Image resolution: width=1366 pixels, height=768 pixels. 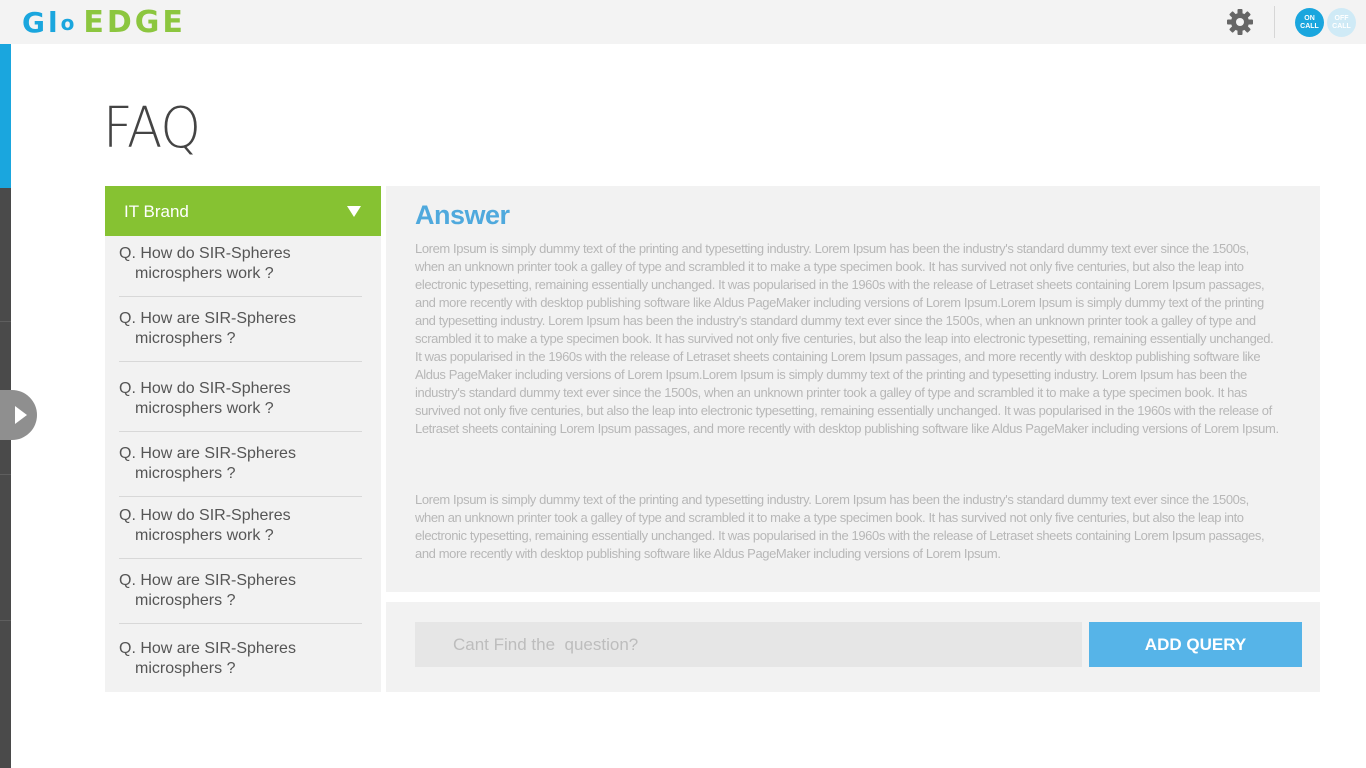 What do you see at coordinates (683, 22) in the screenshot?
I see `top-bar: Gl o EDGE ON CALL OFF CALL` at bounding box center [683, 22].